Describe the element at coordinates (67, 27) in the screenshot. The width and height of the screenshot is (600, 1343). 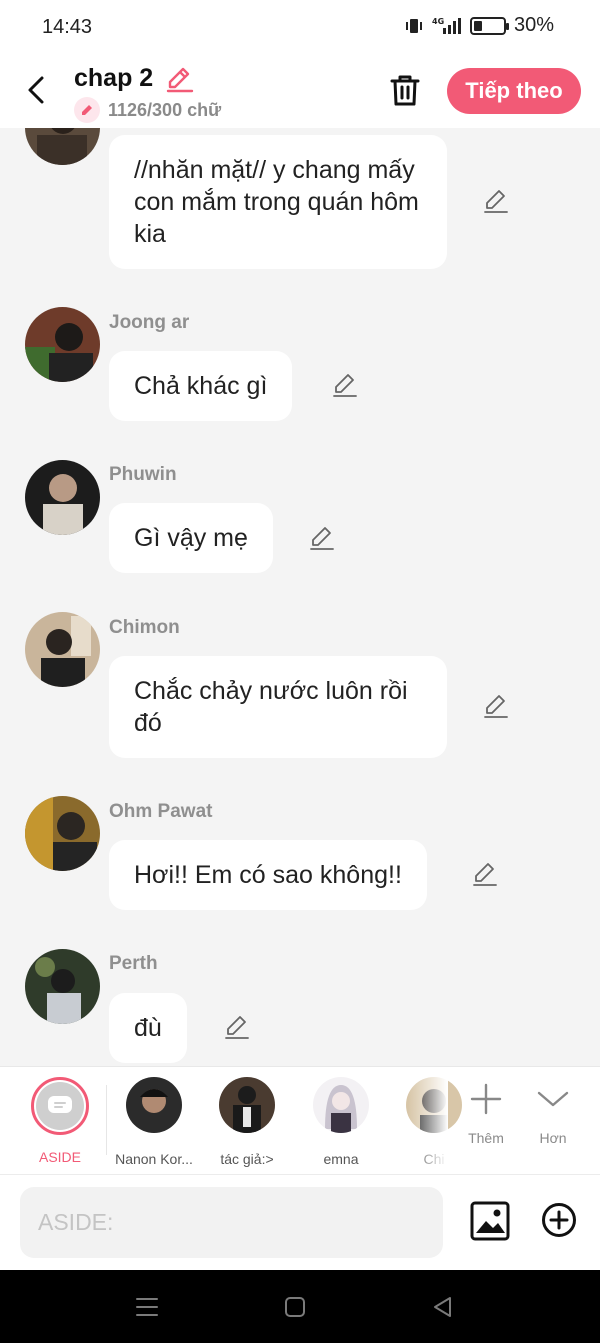
I see `status-time: 14:43` at that location.